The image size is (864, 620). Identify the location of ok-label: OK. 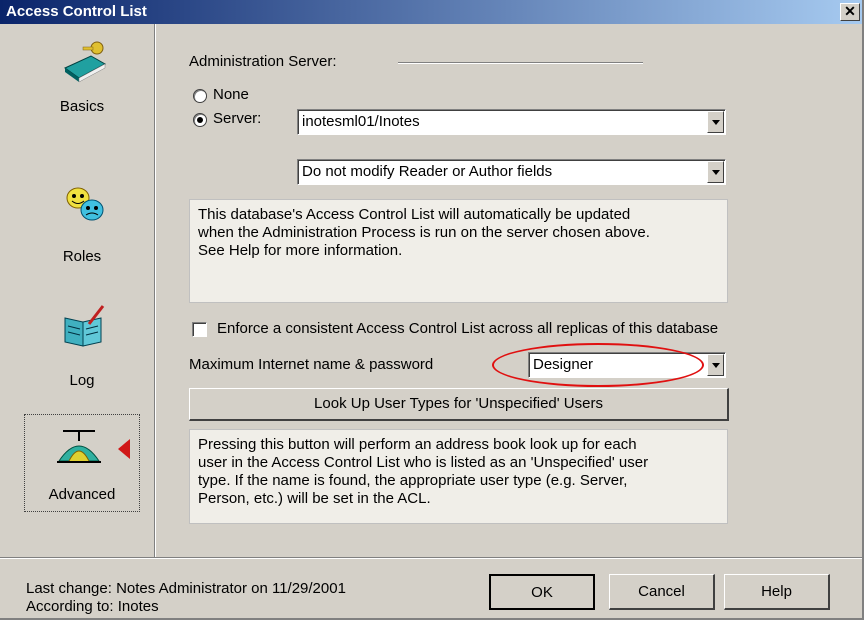
(542, 592).